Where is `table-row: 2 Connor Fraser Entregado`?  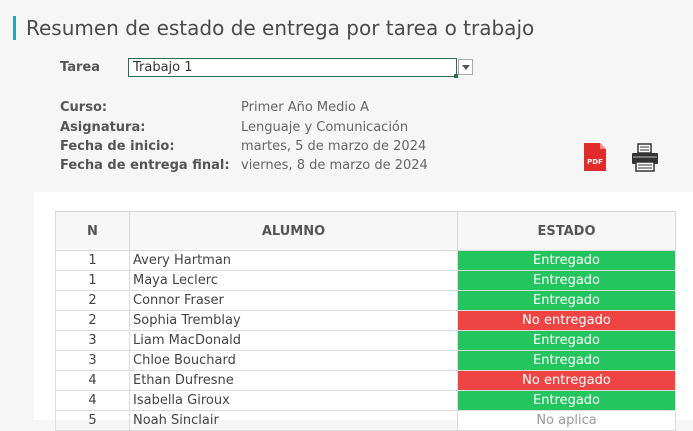 table-row: 2 Connor Fraser Entregado is located at coordinates (365, 300).